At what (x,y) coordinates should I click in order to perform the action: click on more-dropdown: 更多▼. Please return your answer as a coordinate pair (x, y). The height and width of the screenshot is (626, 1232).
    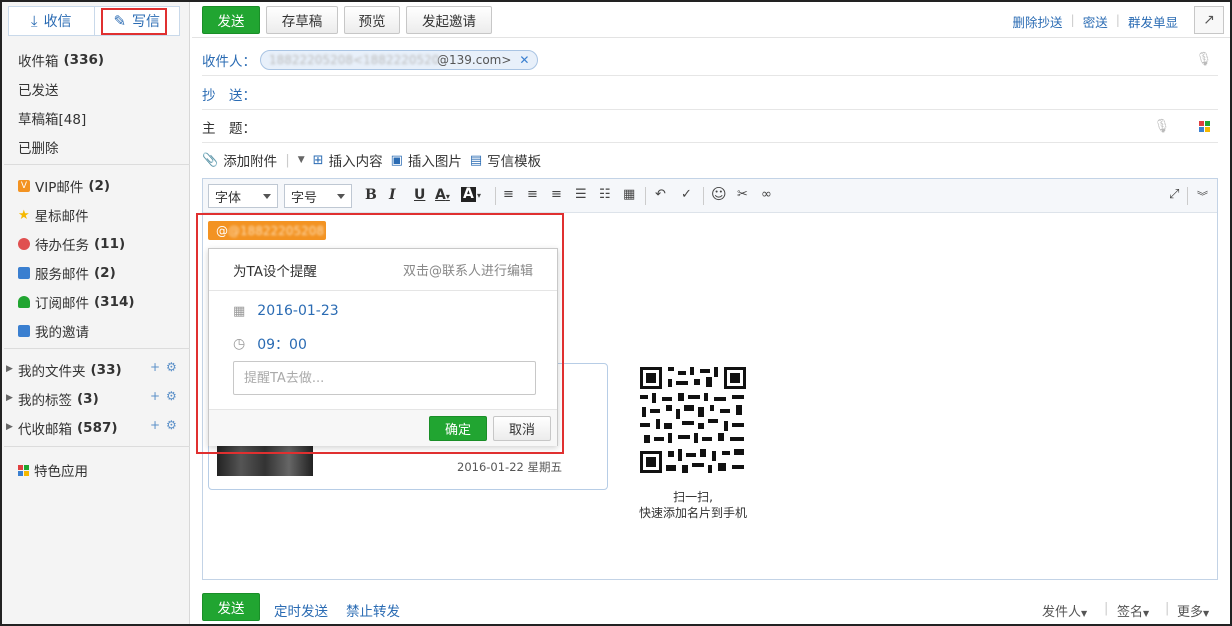
    Looking at the image, I should click on (1193, 610).